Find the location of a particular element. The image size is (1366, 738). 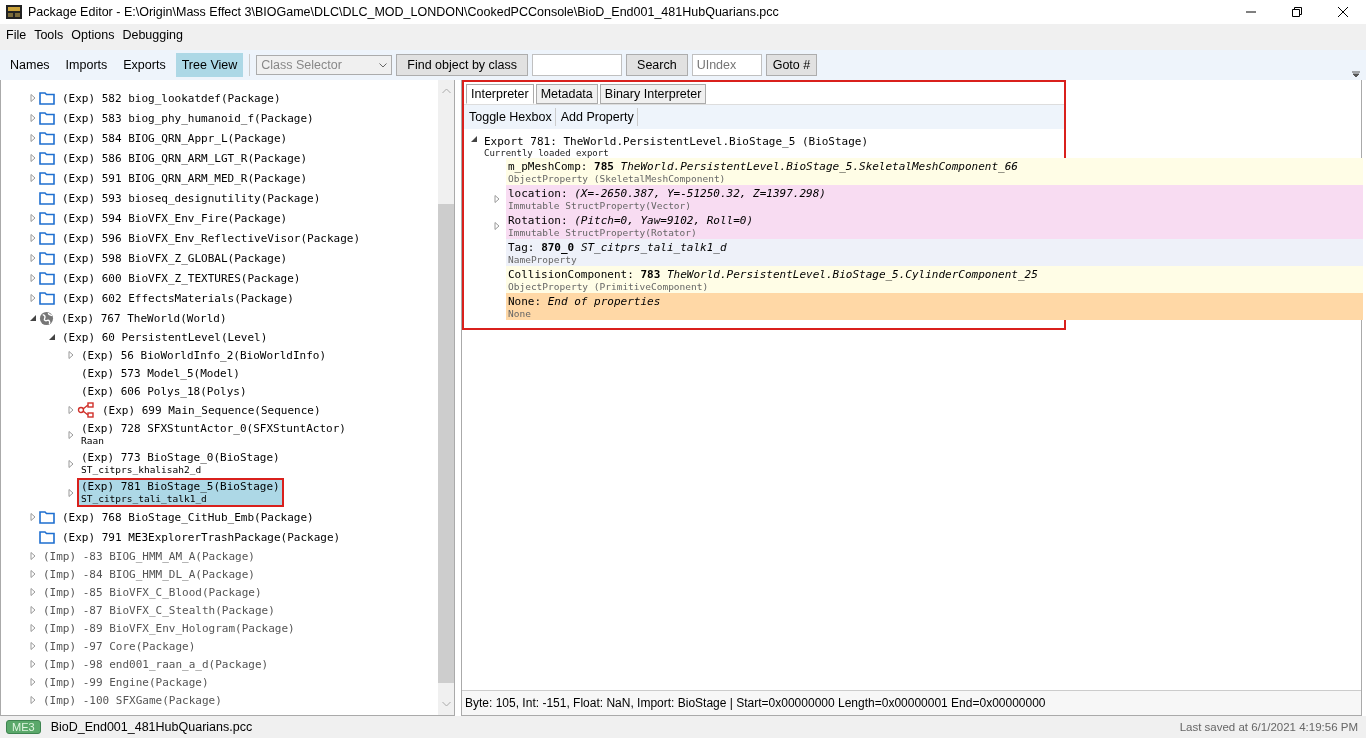

menu-item: Tools is located at coordinates (49, 35).